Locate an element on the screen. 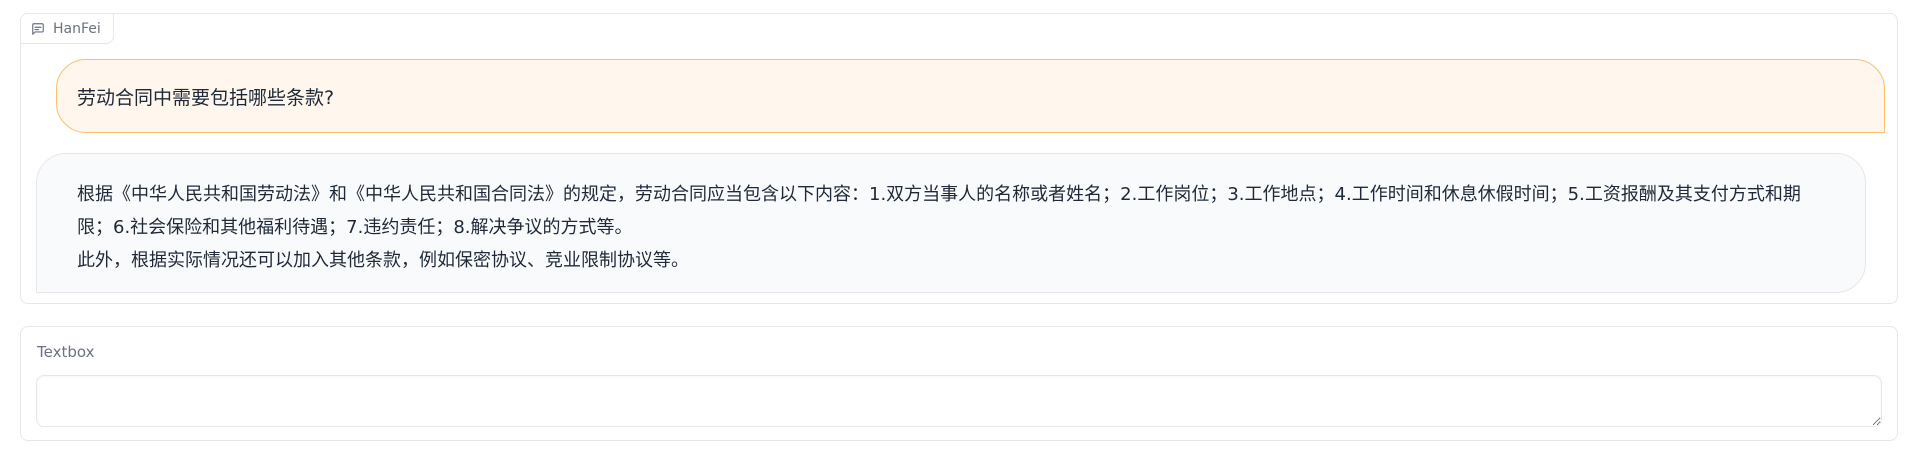  chat-icon is located at coordinates (38, 29).